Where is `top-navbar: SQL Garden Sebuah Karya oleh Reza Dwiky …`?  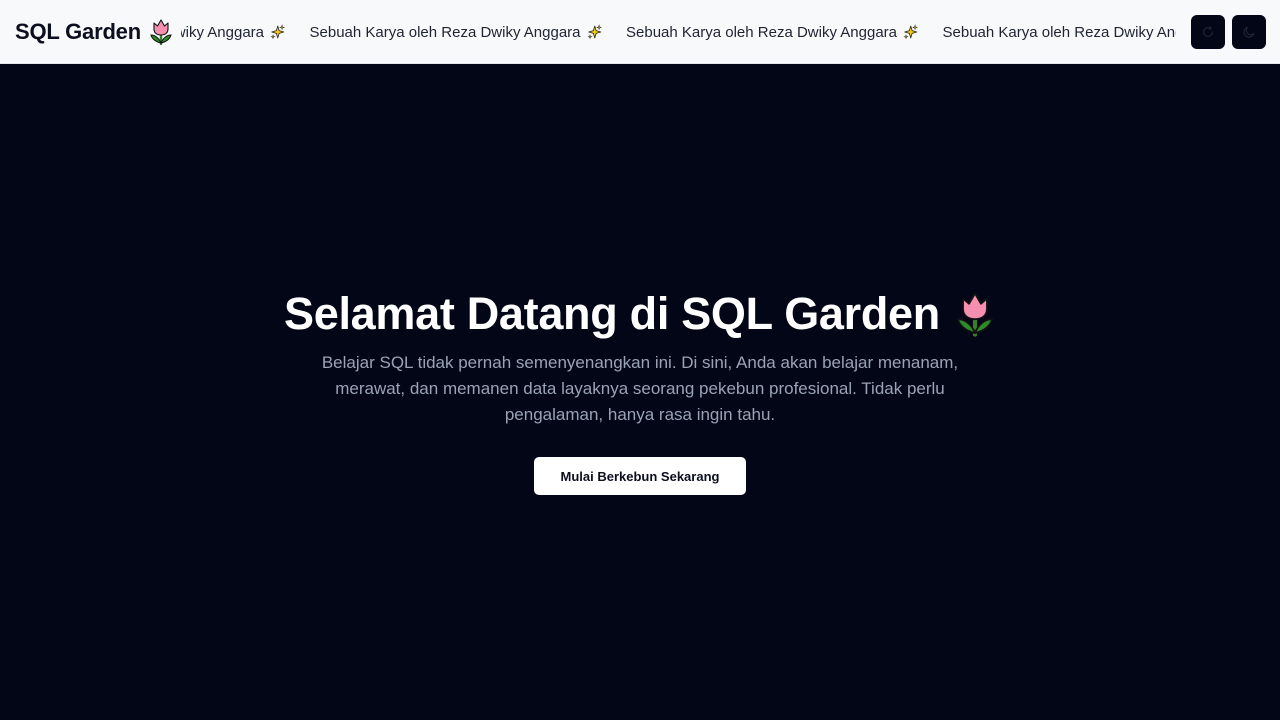
top-navbar: SQL Garden Sebuah Karya oleh Reza Dwiky … is located at coordinates (640, 32).